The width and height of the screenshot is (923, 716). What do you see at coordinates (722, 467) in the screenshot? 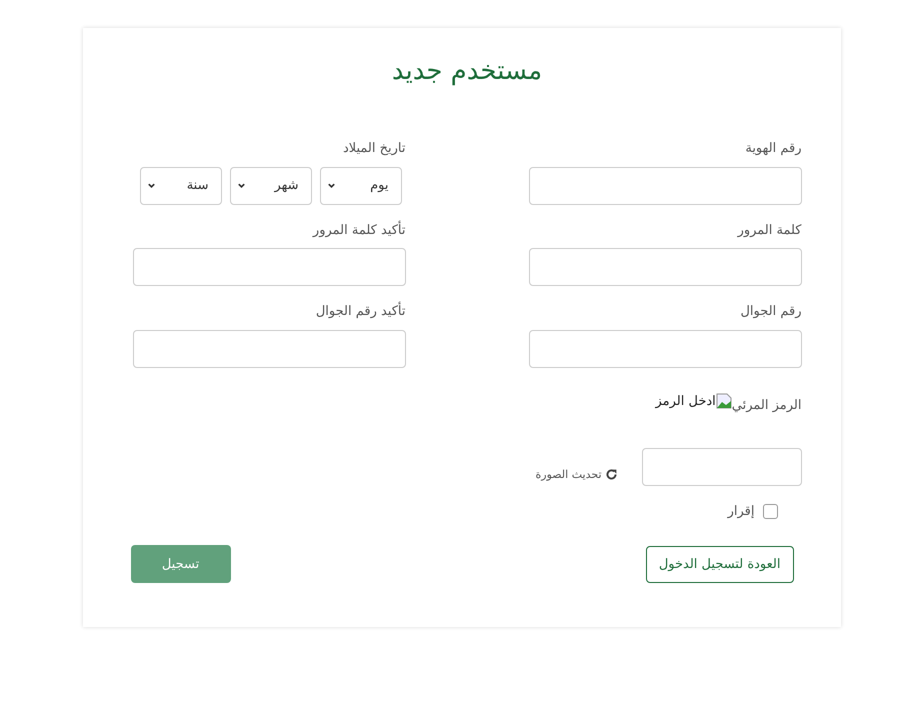
I see `captcha-input` at bounding box center [722, 467].